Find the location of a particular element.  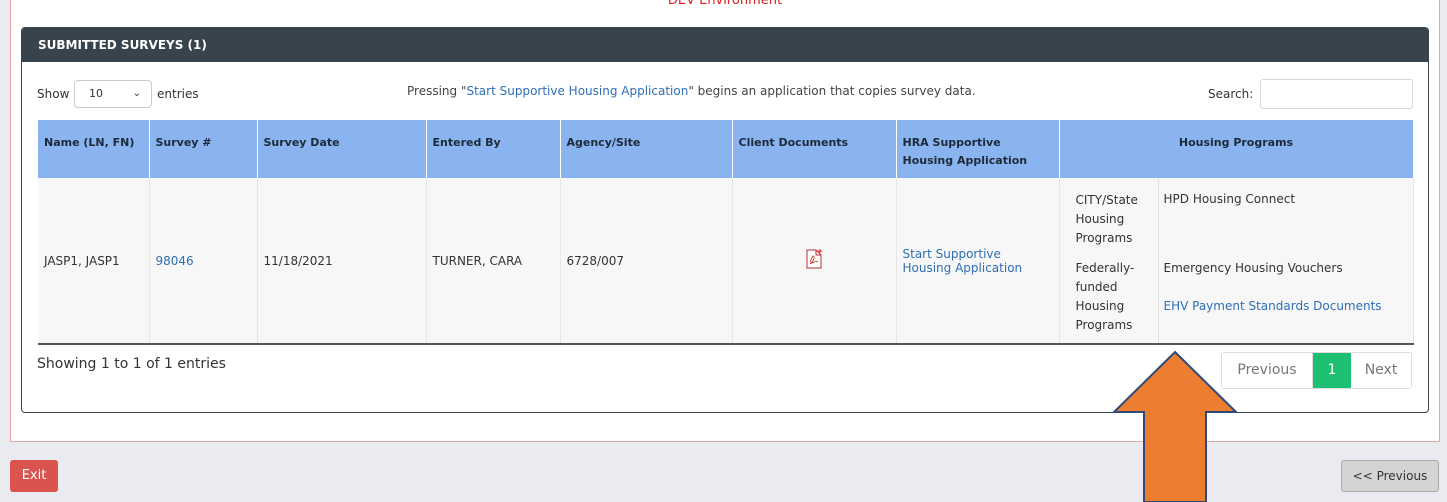

table-info: Showing 1 to 1 of 1 entries is located at coordinates (131, 364).